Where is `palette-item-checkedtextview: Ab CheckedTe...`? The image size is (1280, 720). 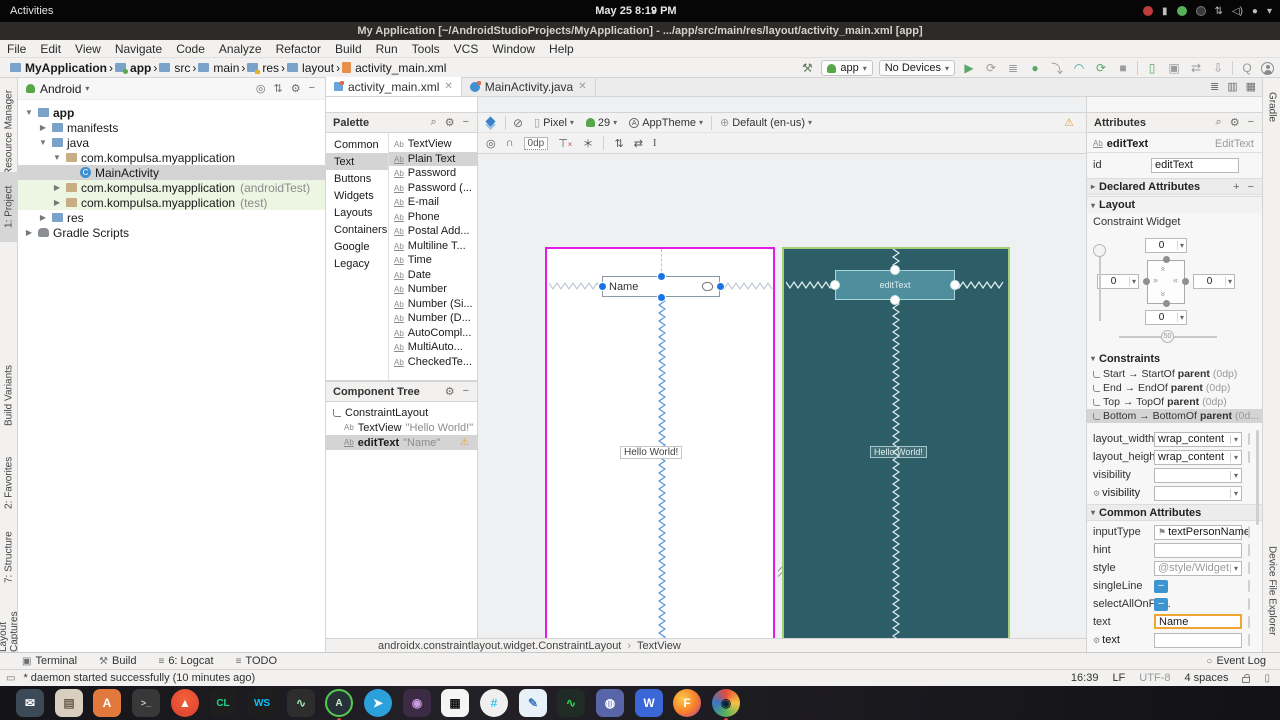
palette-item-checkedtextview: Ab CheckedTe... is located at coordinates (433, 362).